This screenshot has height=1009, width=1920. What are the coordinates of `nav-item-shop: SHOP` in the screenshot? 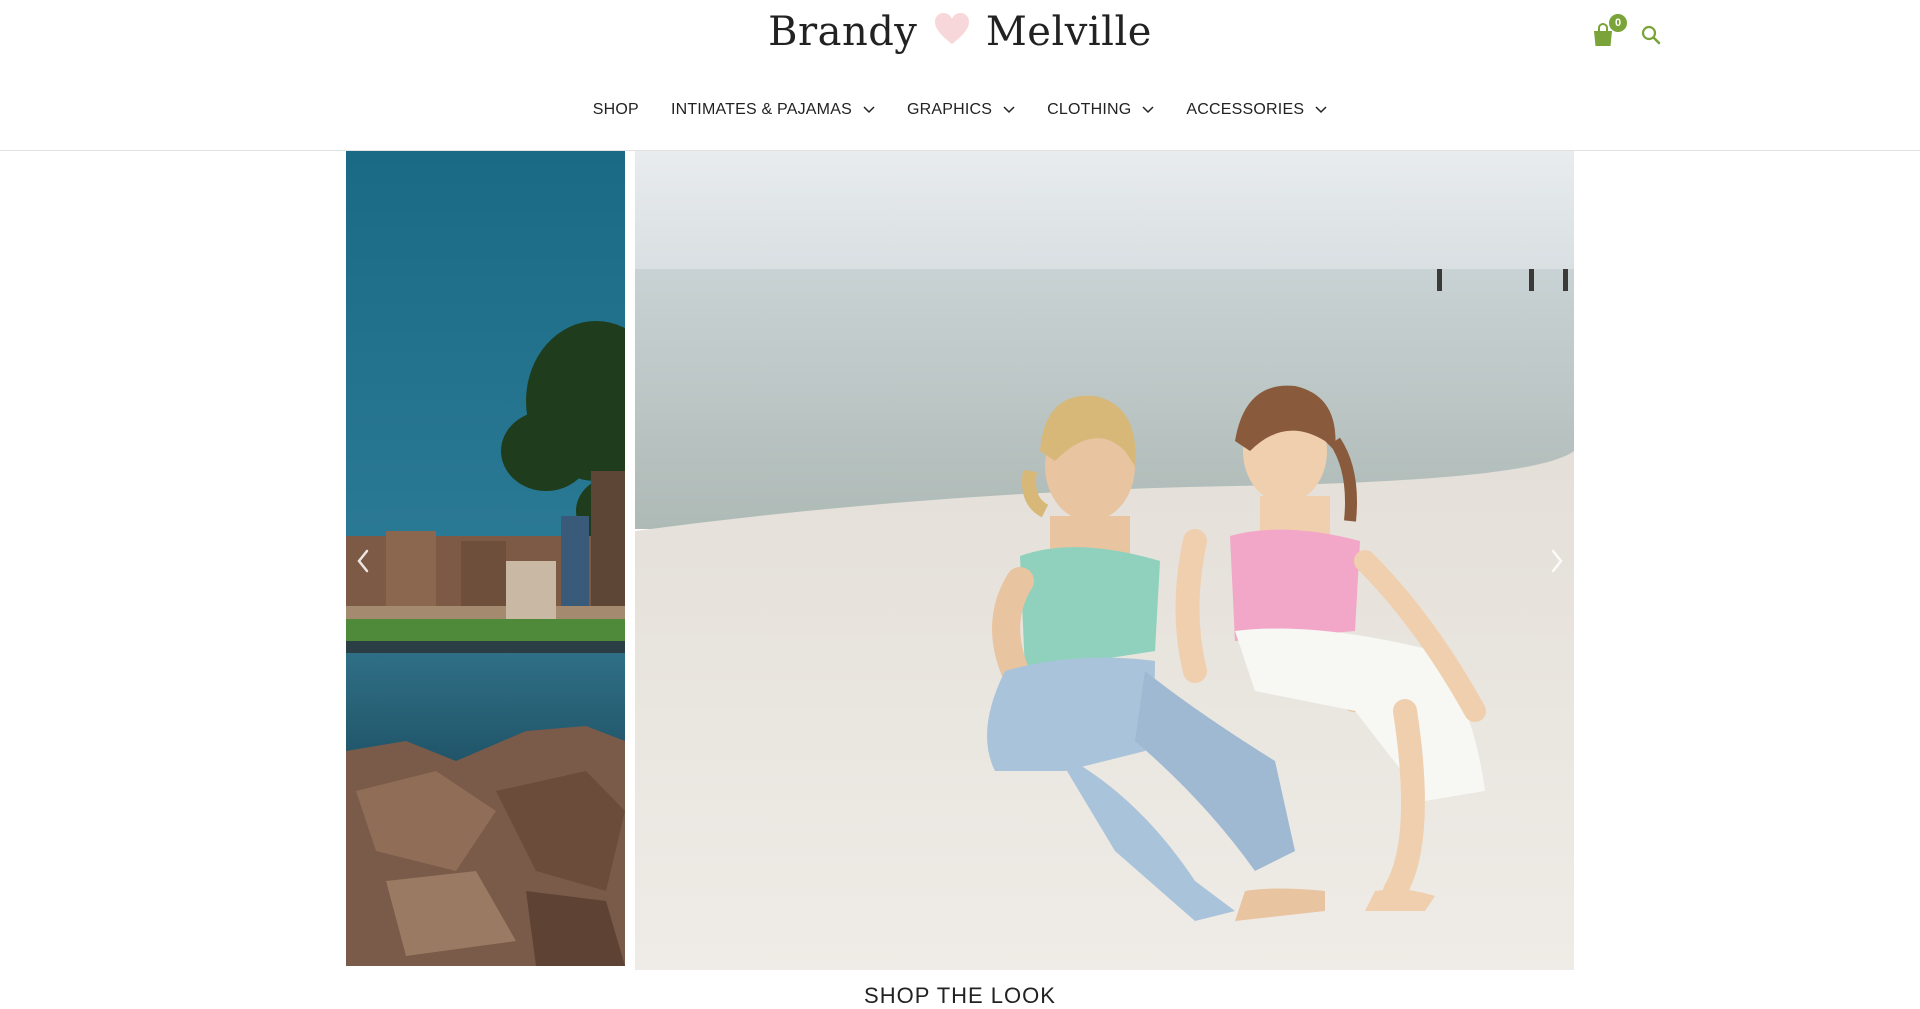 It's located at (616, 110).